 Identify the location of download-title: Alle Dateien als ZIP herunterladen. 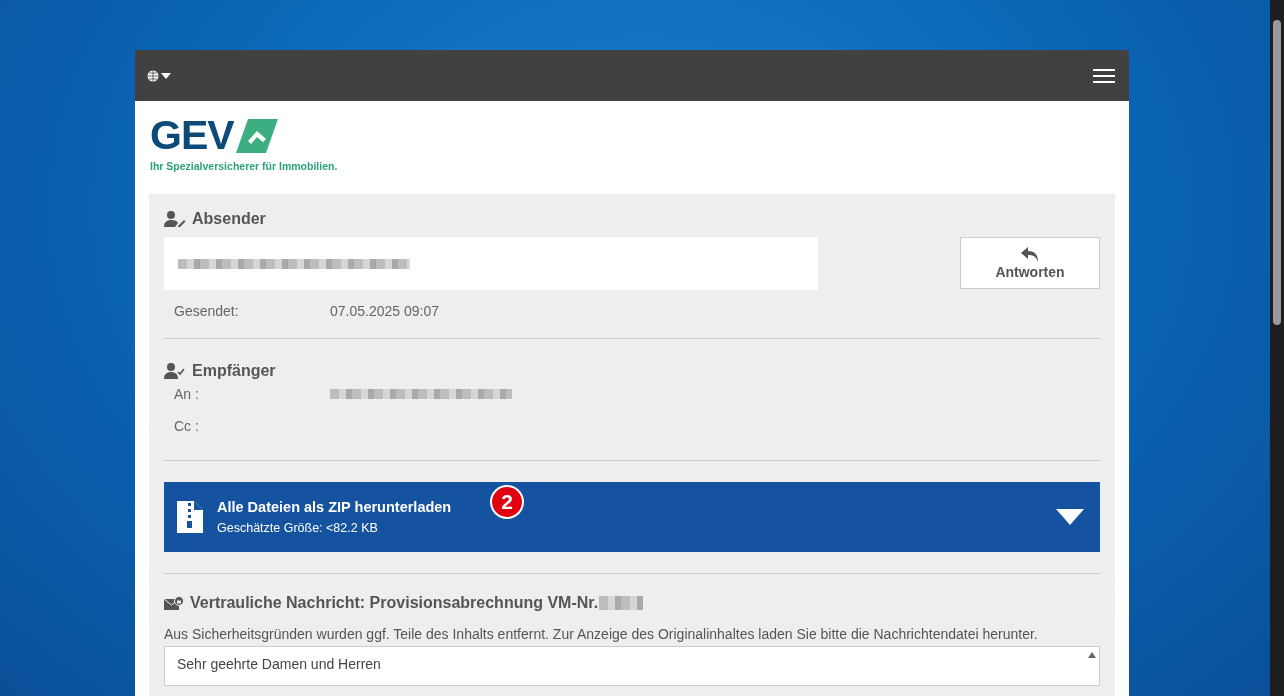
(334, 507).